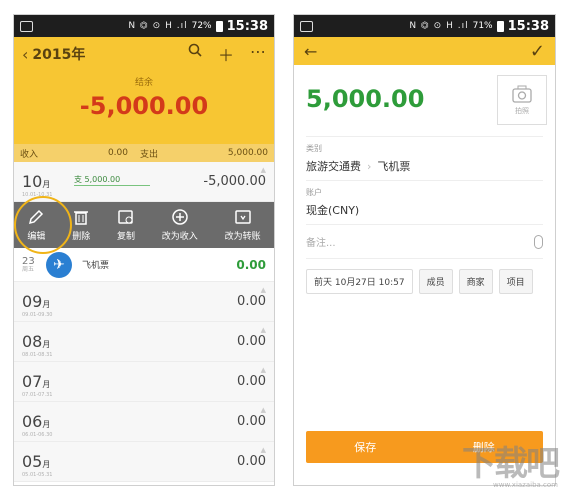 The image size is (570, 493). I want to click on change-to-transfer-button: 改为转账, so click(243, 225).